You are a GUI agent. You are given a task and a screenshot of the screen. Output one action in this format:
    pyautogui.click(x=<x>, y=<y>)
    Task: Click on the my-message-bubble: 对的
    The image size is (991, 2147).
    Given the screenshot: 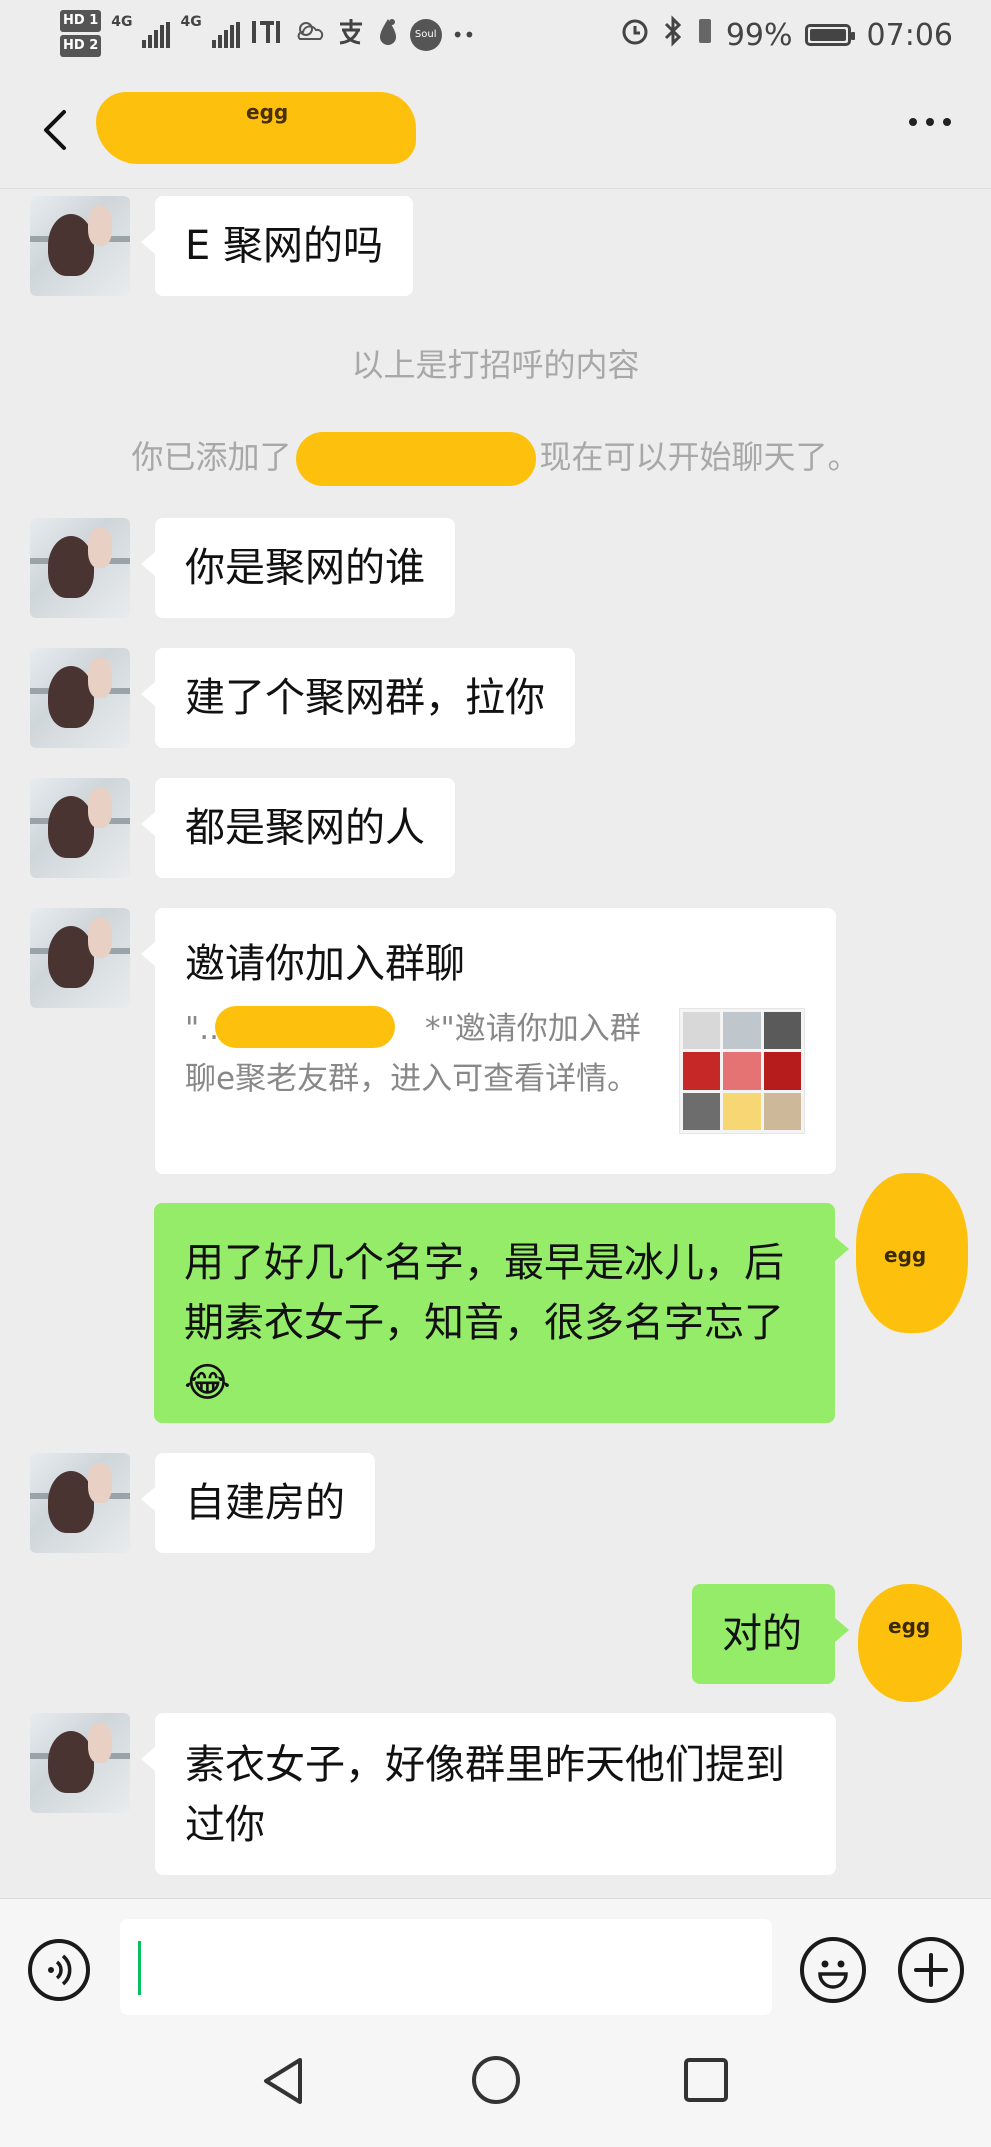 What is the action you would take?
    pyautogui.click(x=770, y=1634)
    